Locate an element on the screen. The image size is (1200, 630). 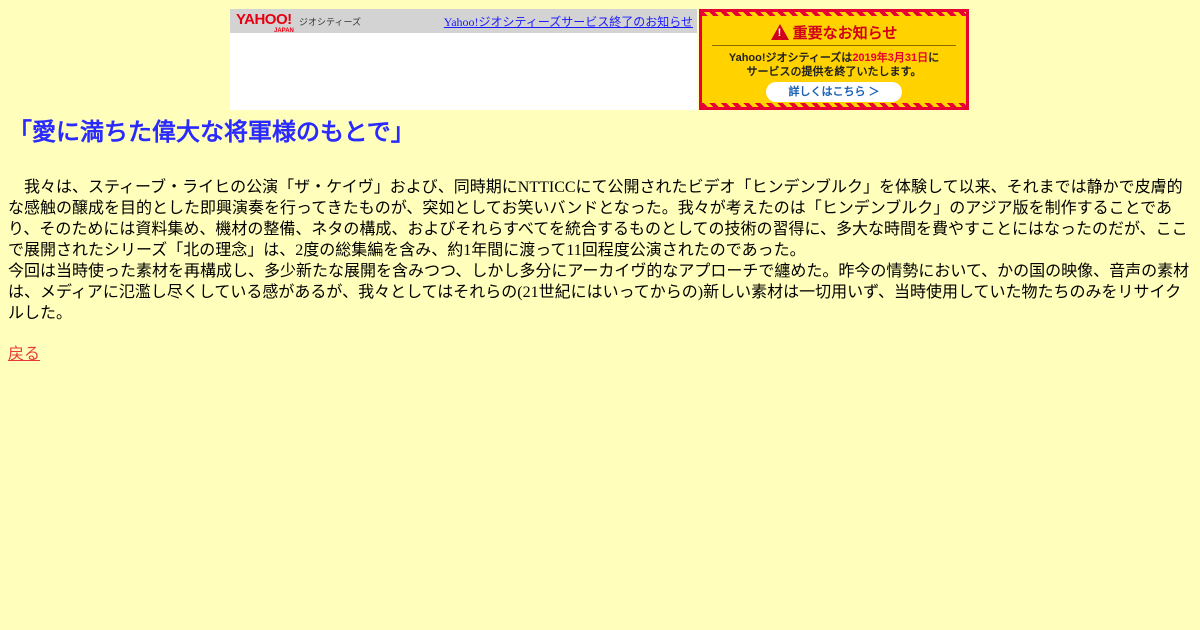
details-button: 詳しくはこちら ＞ is located at coordinates (834, 92).